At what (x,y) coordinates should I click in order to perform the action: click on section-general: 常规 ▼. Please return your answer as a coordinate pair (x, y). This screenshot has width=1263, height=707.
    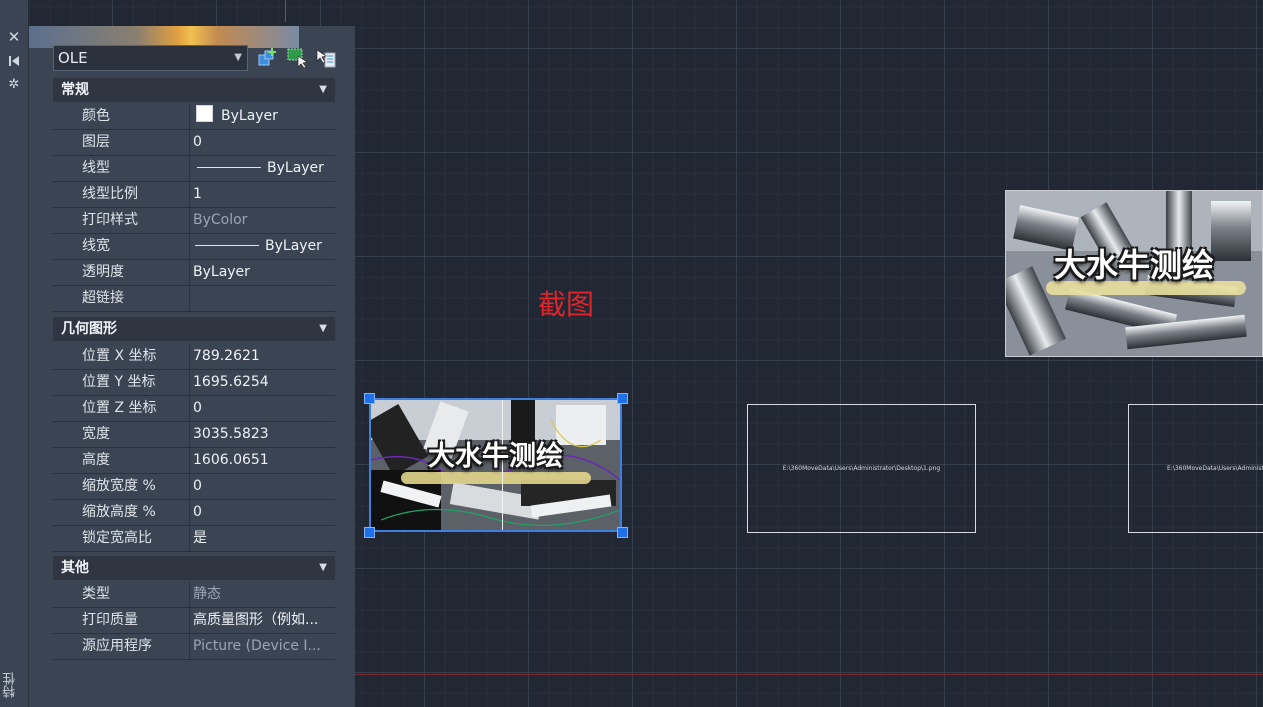
    Looking at the image, I should click on (194, 90).